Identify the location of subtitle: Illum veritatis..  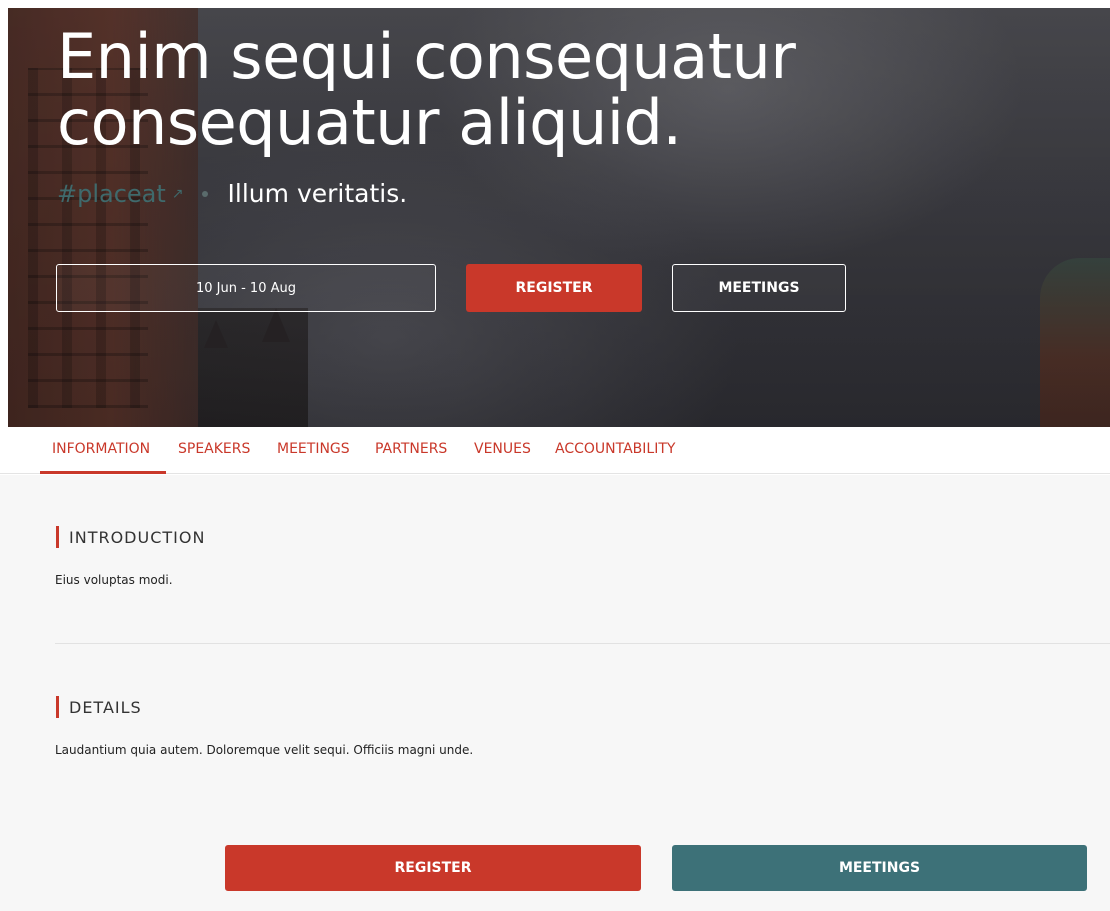
(317, 193).